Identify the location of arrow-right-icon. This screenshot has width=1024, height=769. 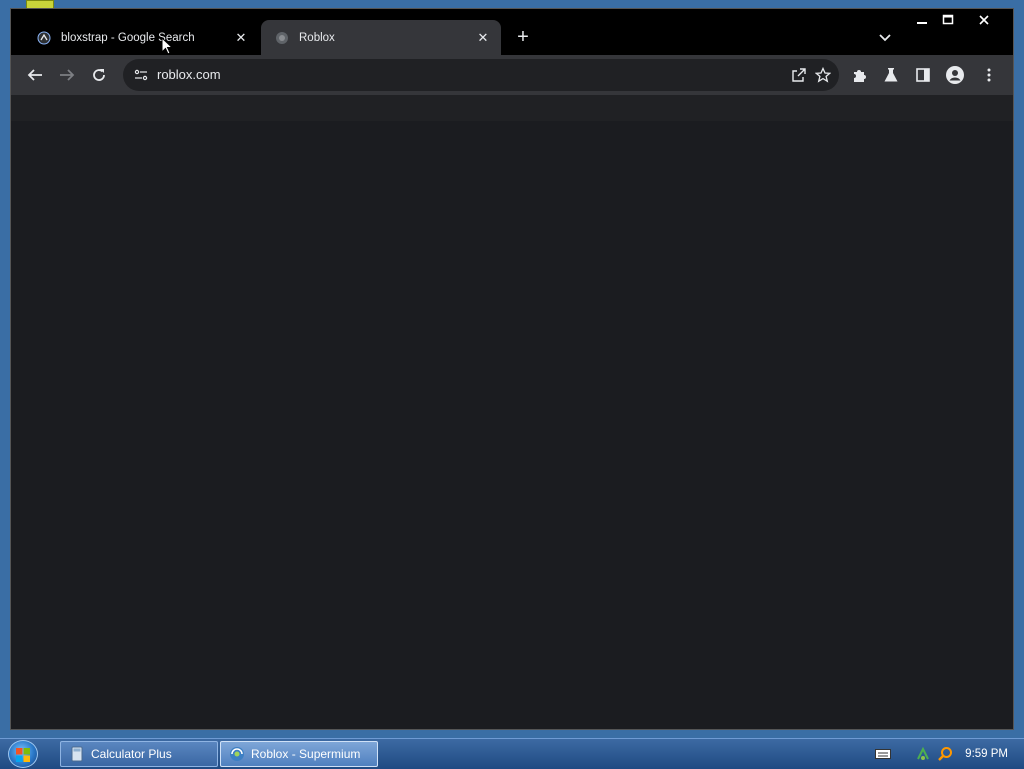
(67, 75).